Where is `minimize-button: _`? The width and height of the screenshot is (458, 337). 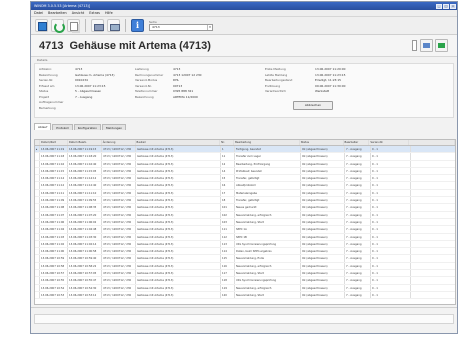 minimize-button: _ is located at coordinates (439, 6).